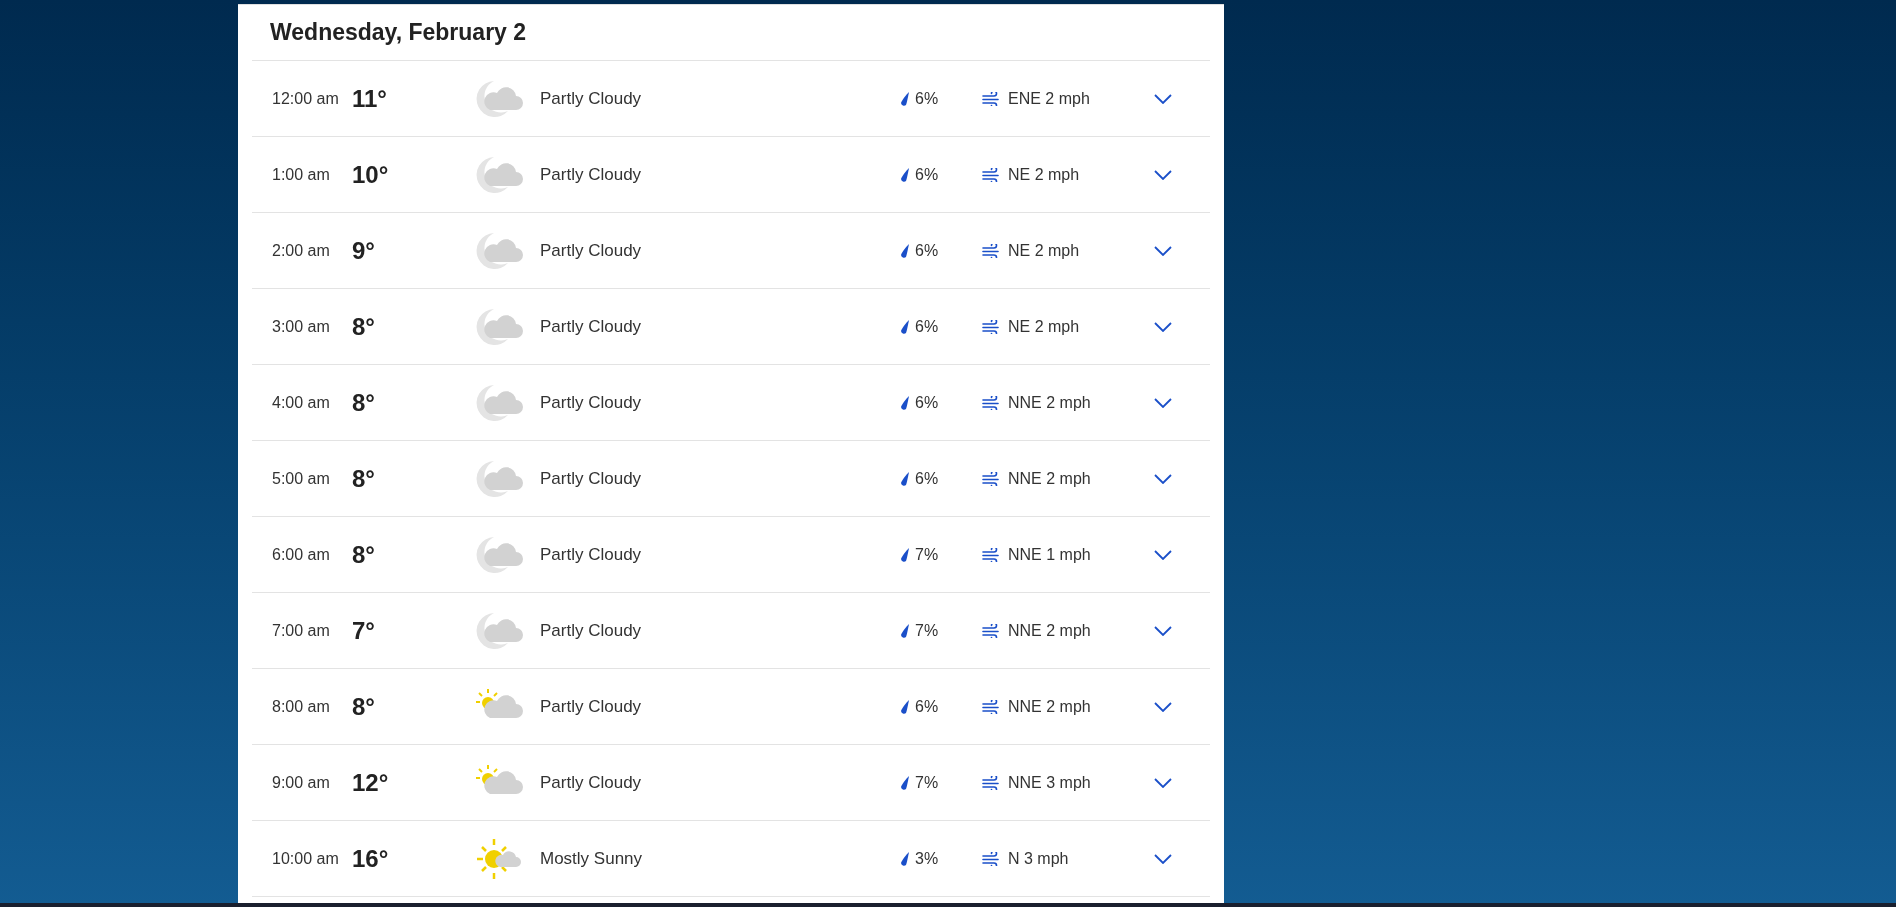 This screenshot has height=907, width=1896. What do you see at coordinates (371, 858) in the screenshot?
I see `temperature: 16°` at bounding box center [371, 858].